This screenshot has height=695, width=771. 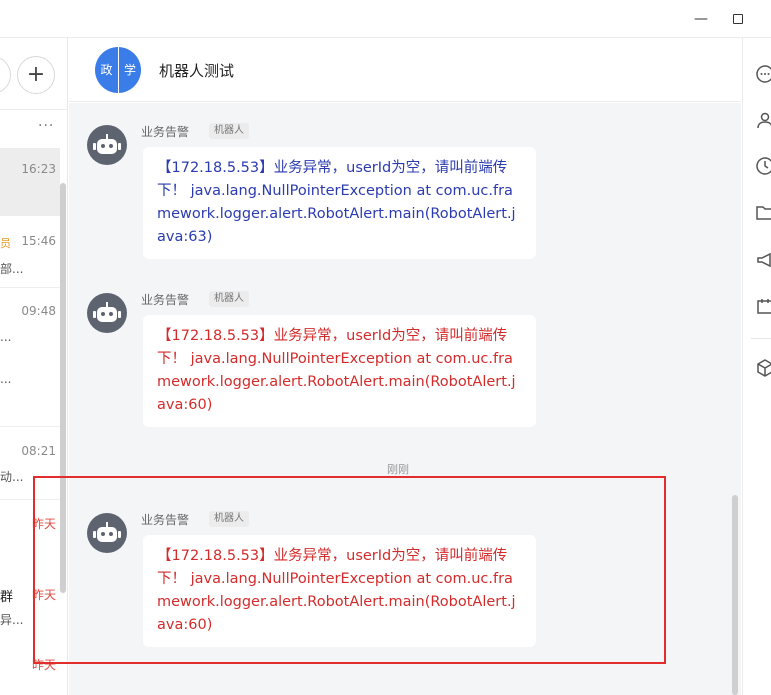 I want to click on more-icon: ···, so click(x=46, y=126).